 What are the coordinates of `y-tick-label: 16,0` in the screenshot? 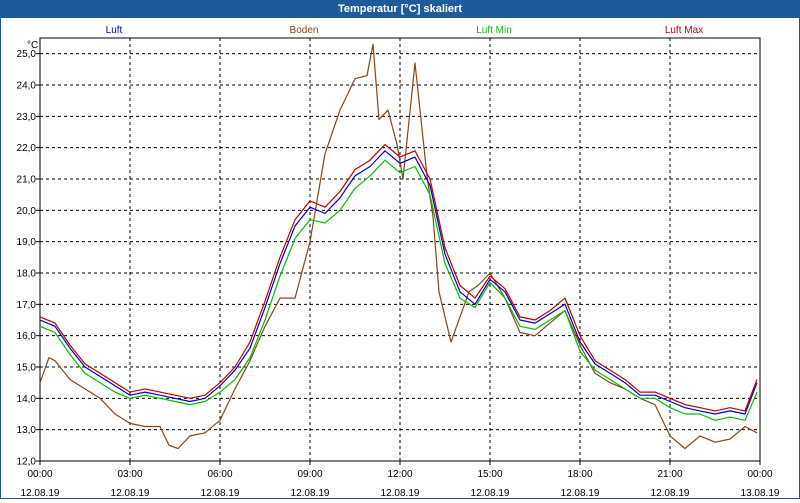 It's located at (27, 336).